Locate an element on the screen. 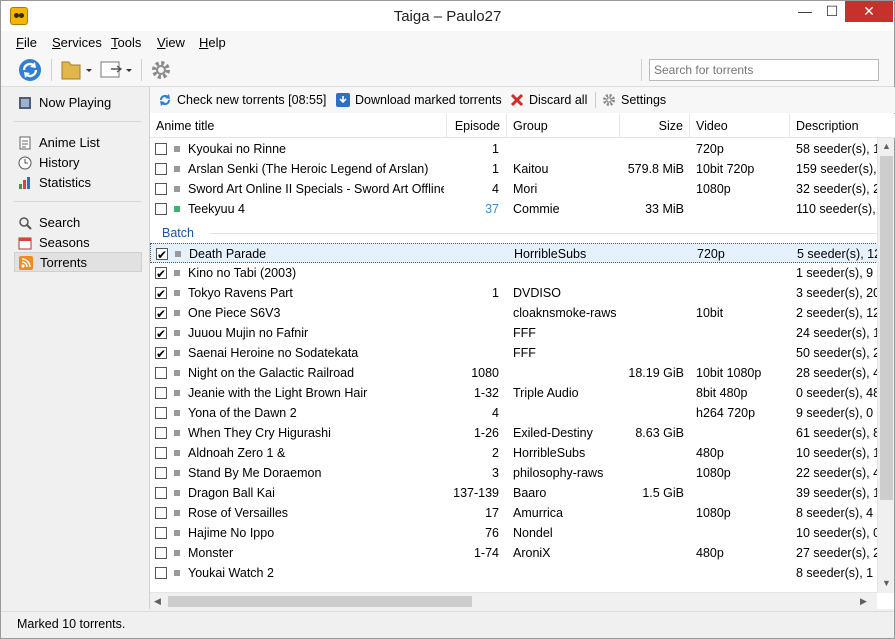 The image size is (895, 639). group-cell: Triple Audio is located at coordinates (546, 393).